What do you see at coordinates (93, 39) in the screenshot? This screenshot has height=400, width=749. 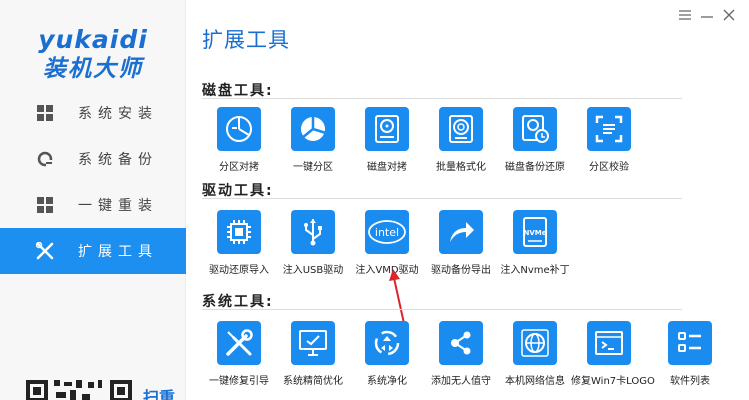 I see `logo-text-en: yukaidi` at bounding box center [93, 39].